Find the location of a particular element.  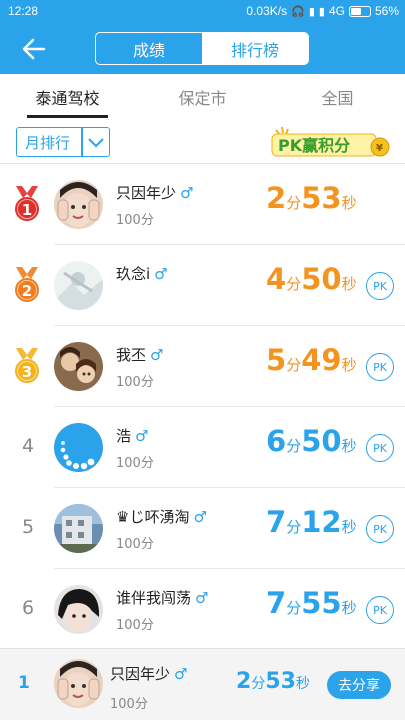

user-name-text: 浩 is located at coordinates (124, 436).